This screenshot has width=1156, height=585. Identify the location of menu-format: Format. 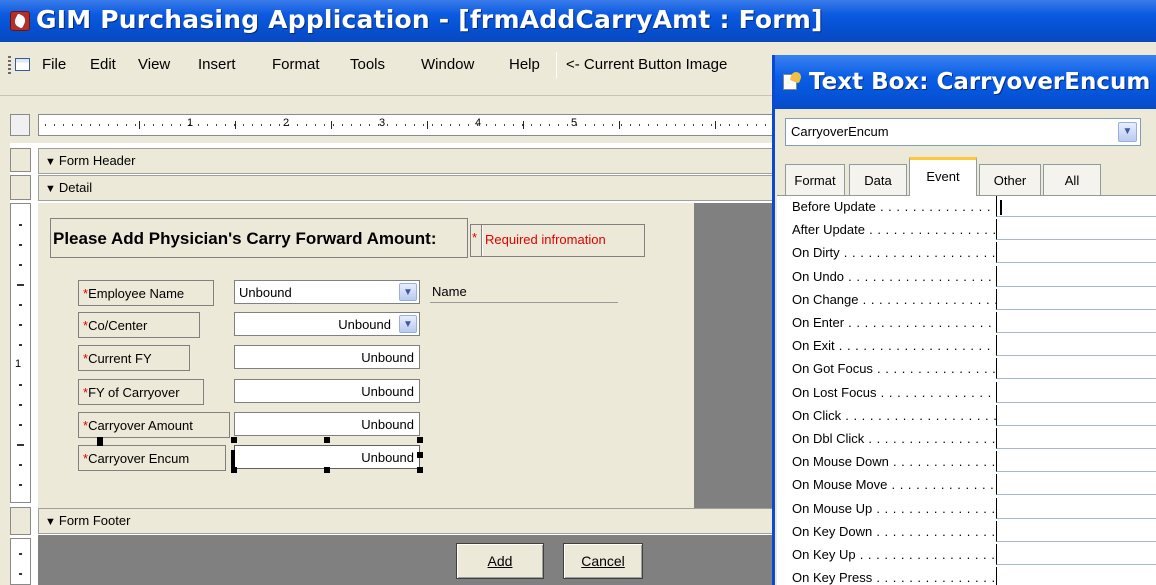
(296, 64).